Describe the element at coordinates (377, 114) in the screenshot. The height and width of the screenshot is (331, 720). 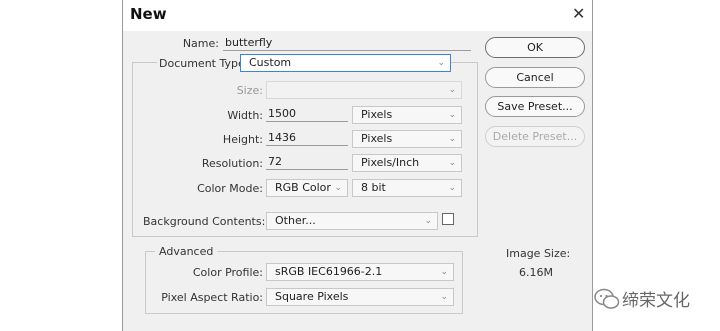
I see `width-unit-value: Pixels` at that location.